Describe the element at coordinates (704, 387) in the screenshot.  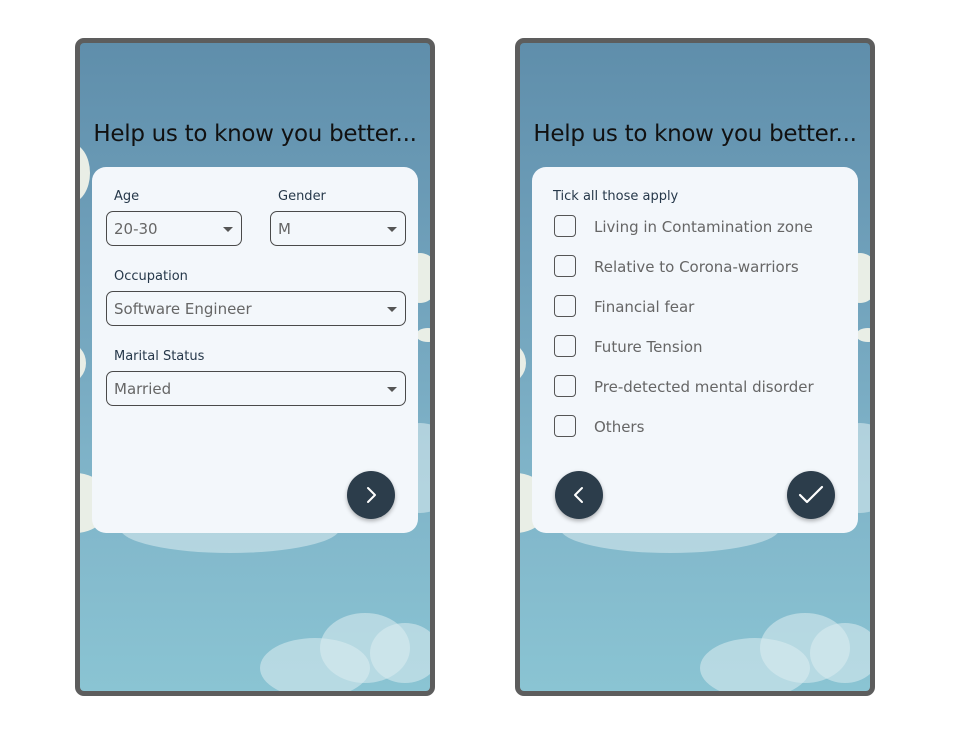
I see `checkbox-label: Pre-detected mental disorder` at that location.